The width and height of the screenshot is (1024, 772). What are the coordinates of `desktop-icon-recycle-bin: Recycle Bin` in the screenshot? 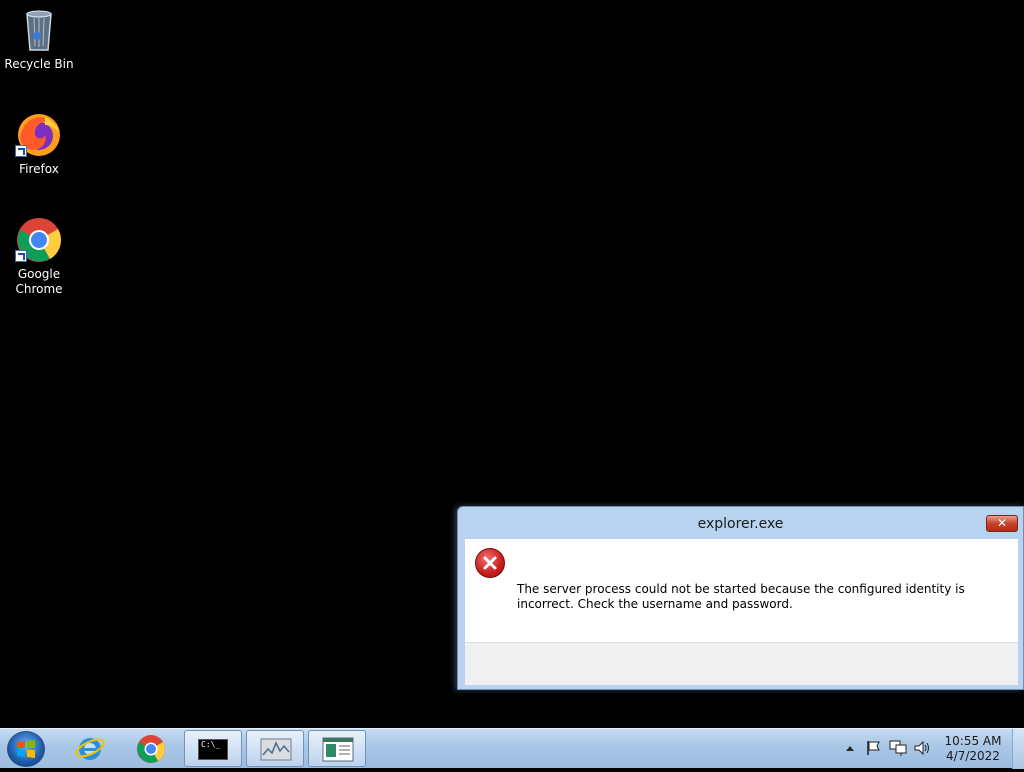 It's located at (39, 39).